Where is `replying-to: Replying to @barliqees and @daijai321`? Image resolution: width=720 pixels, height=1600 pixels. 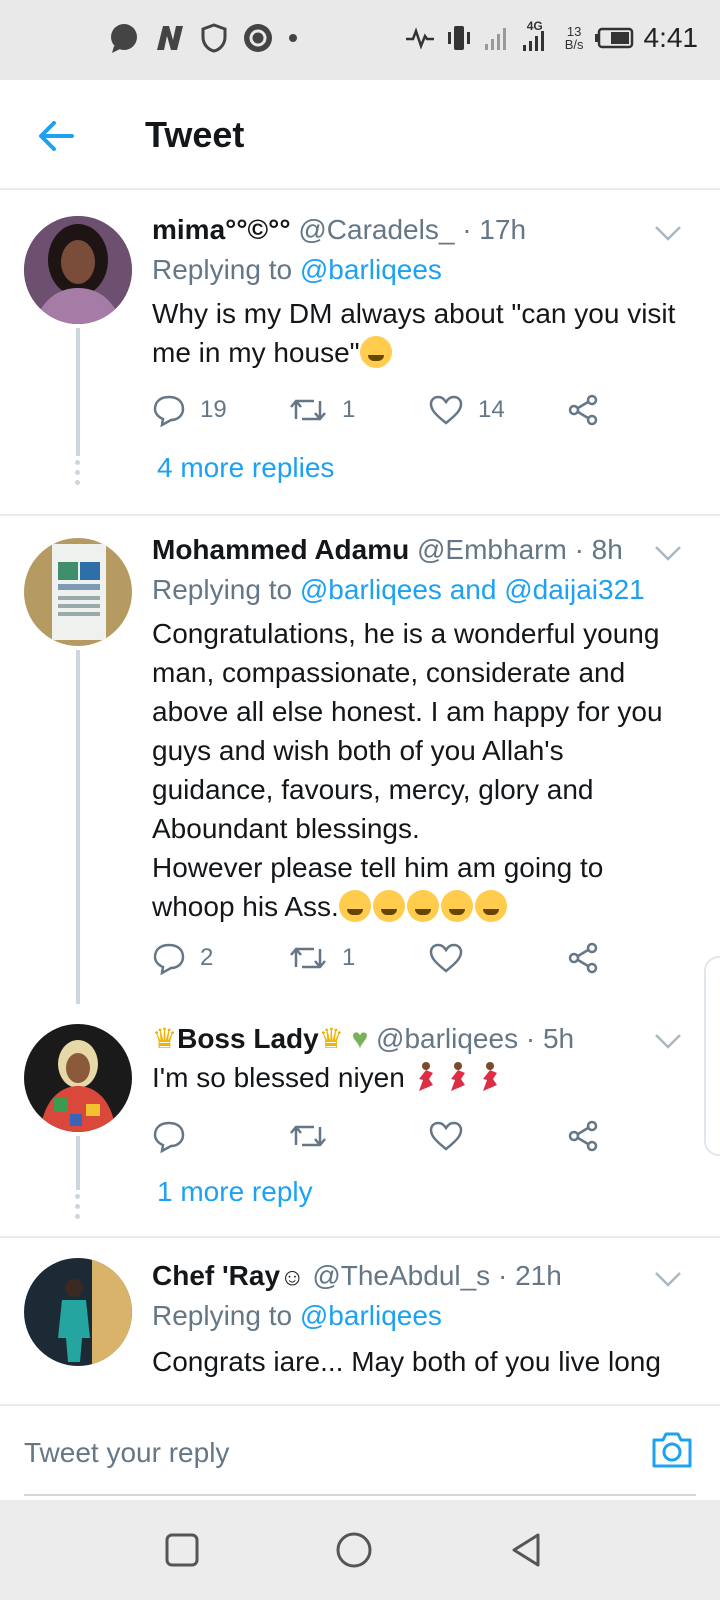
replying-to: Replying to @barliqees and @daijai321 is located at coordinates (398, 590).